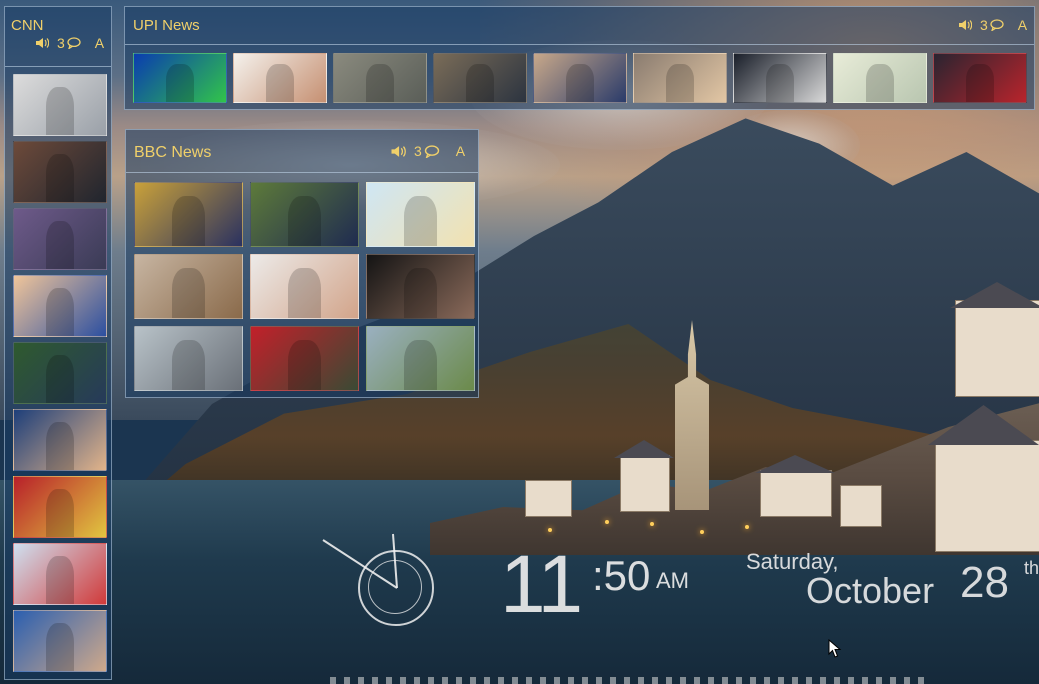 The height and width of the screenshot is (684, 1039). I want to click on upi-thumb-weather-radar, so click(180, 78).